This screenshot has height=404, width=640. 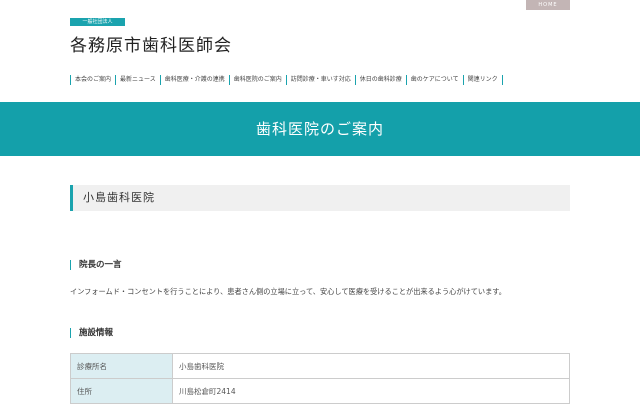 I want to click on row-value: 小島歯科医院, so click(x=371, y=366).